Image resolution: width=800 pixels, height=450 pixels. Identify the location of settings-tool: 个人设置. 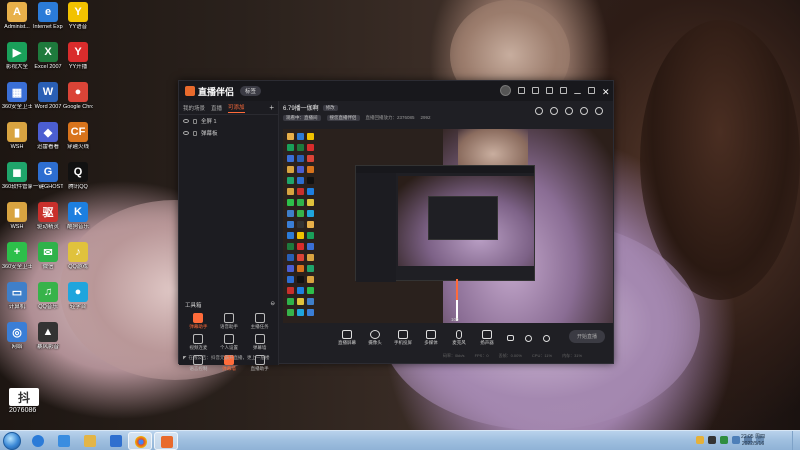
(229, 342).